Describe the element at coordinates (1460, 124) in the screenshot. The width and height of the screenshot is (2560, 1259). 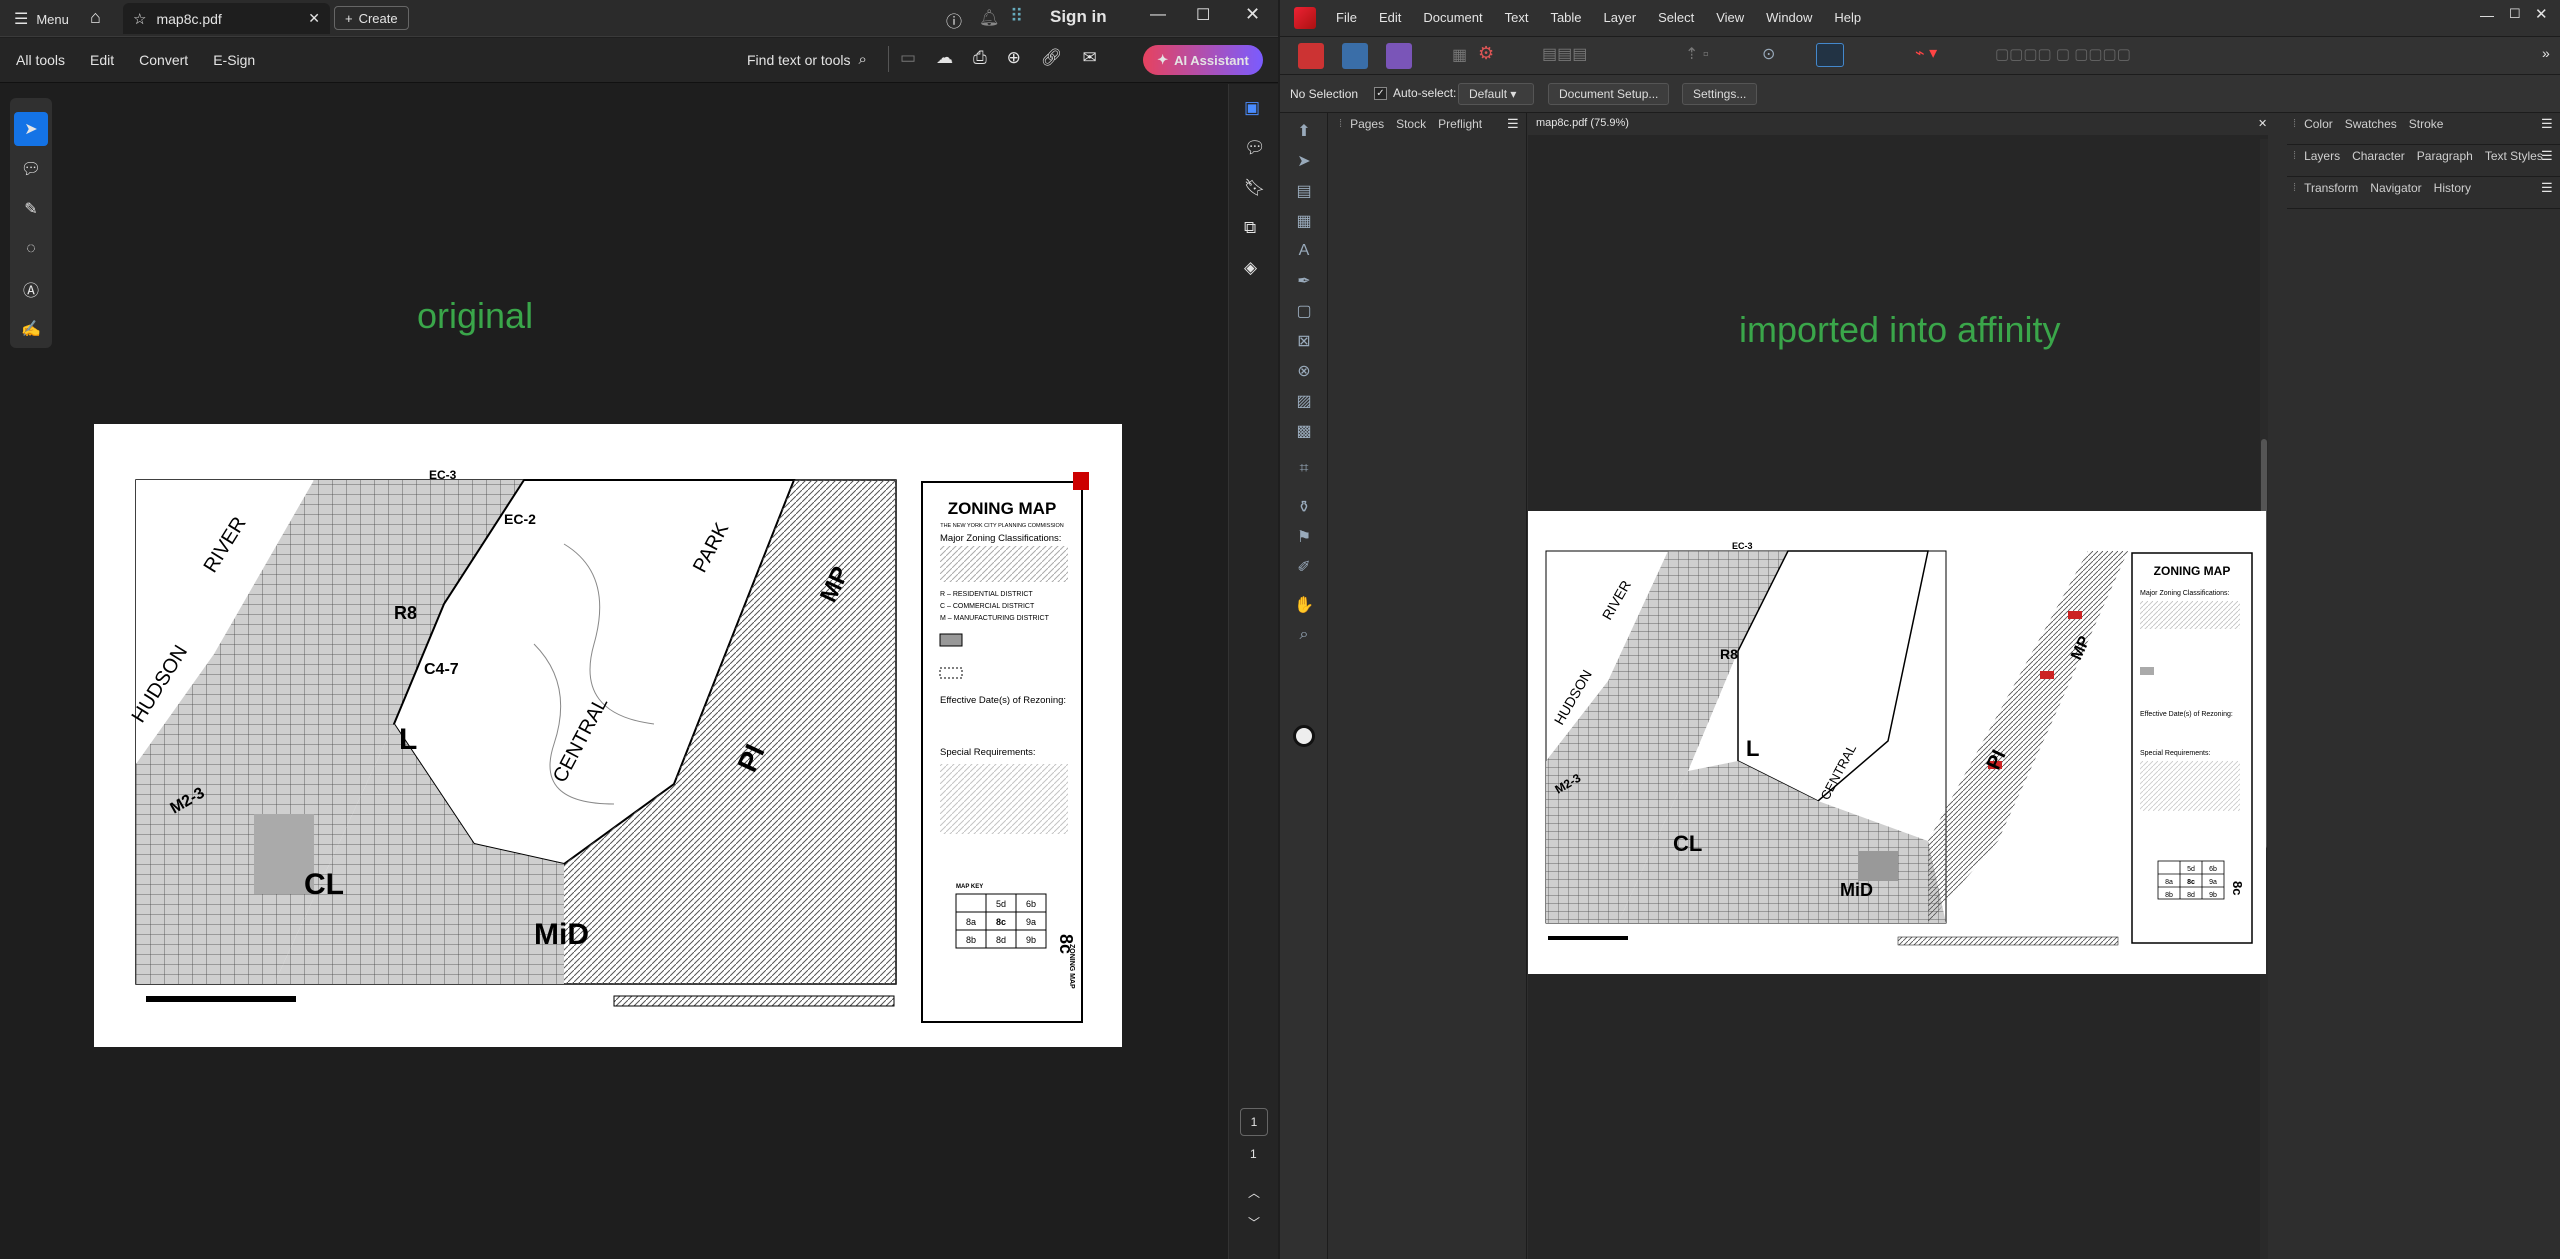
I see `tab-preflight: Preflight` at that location.